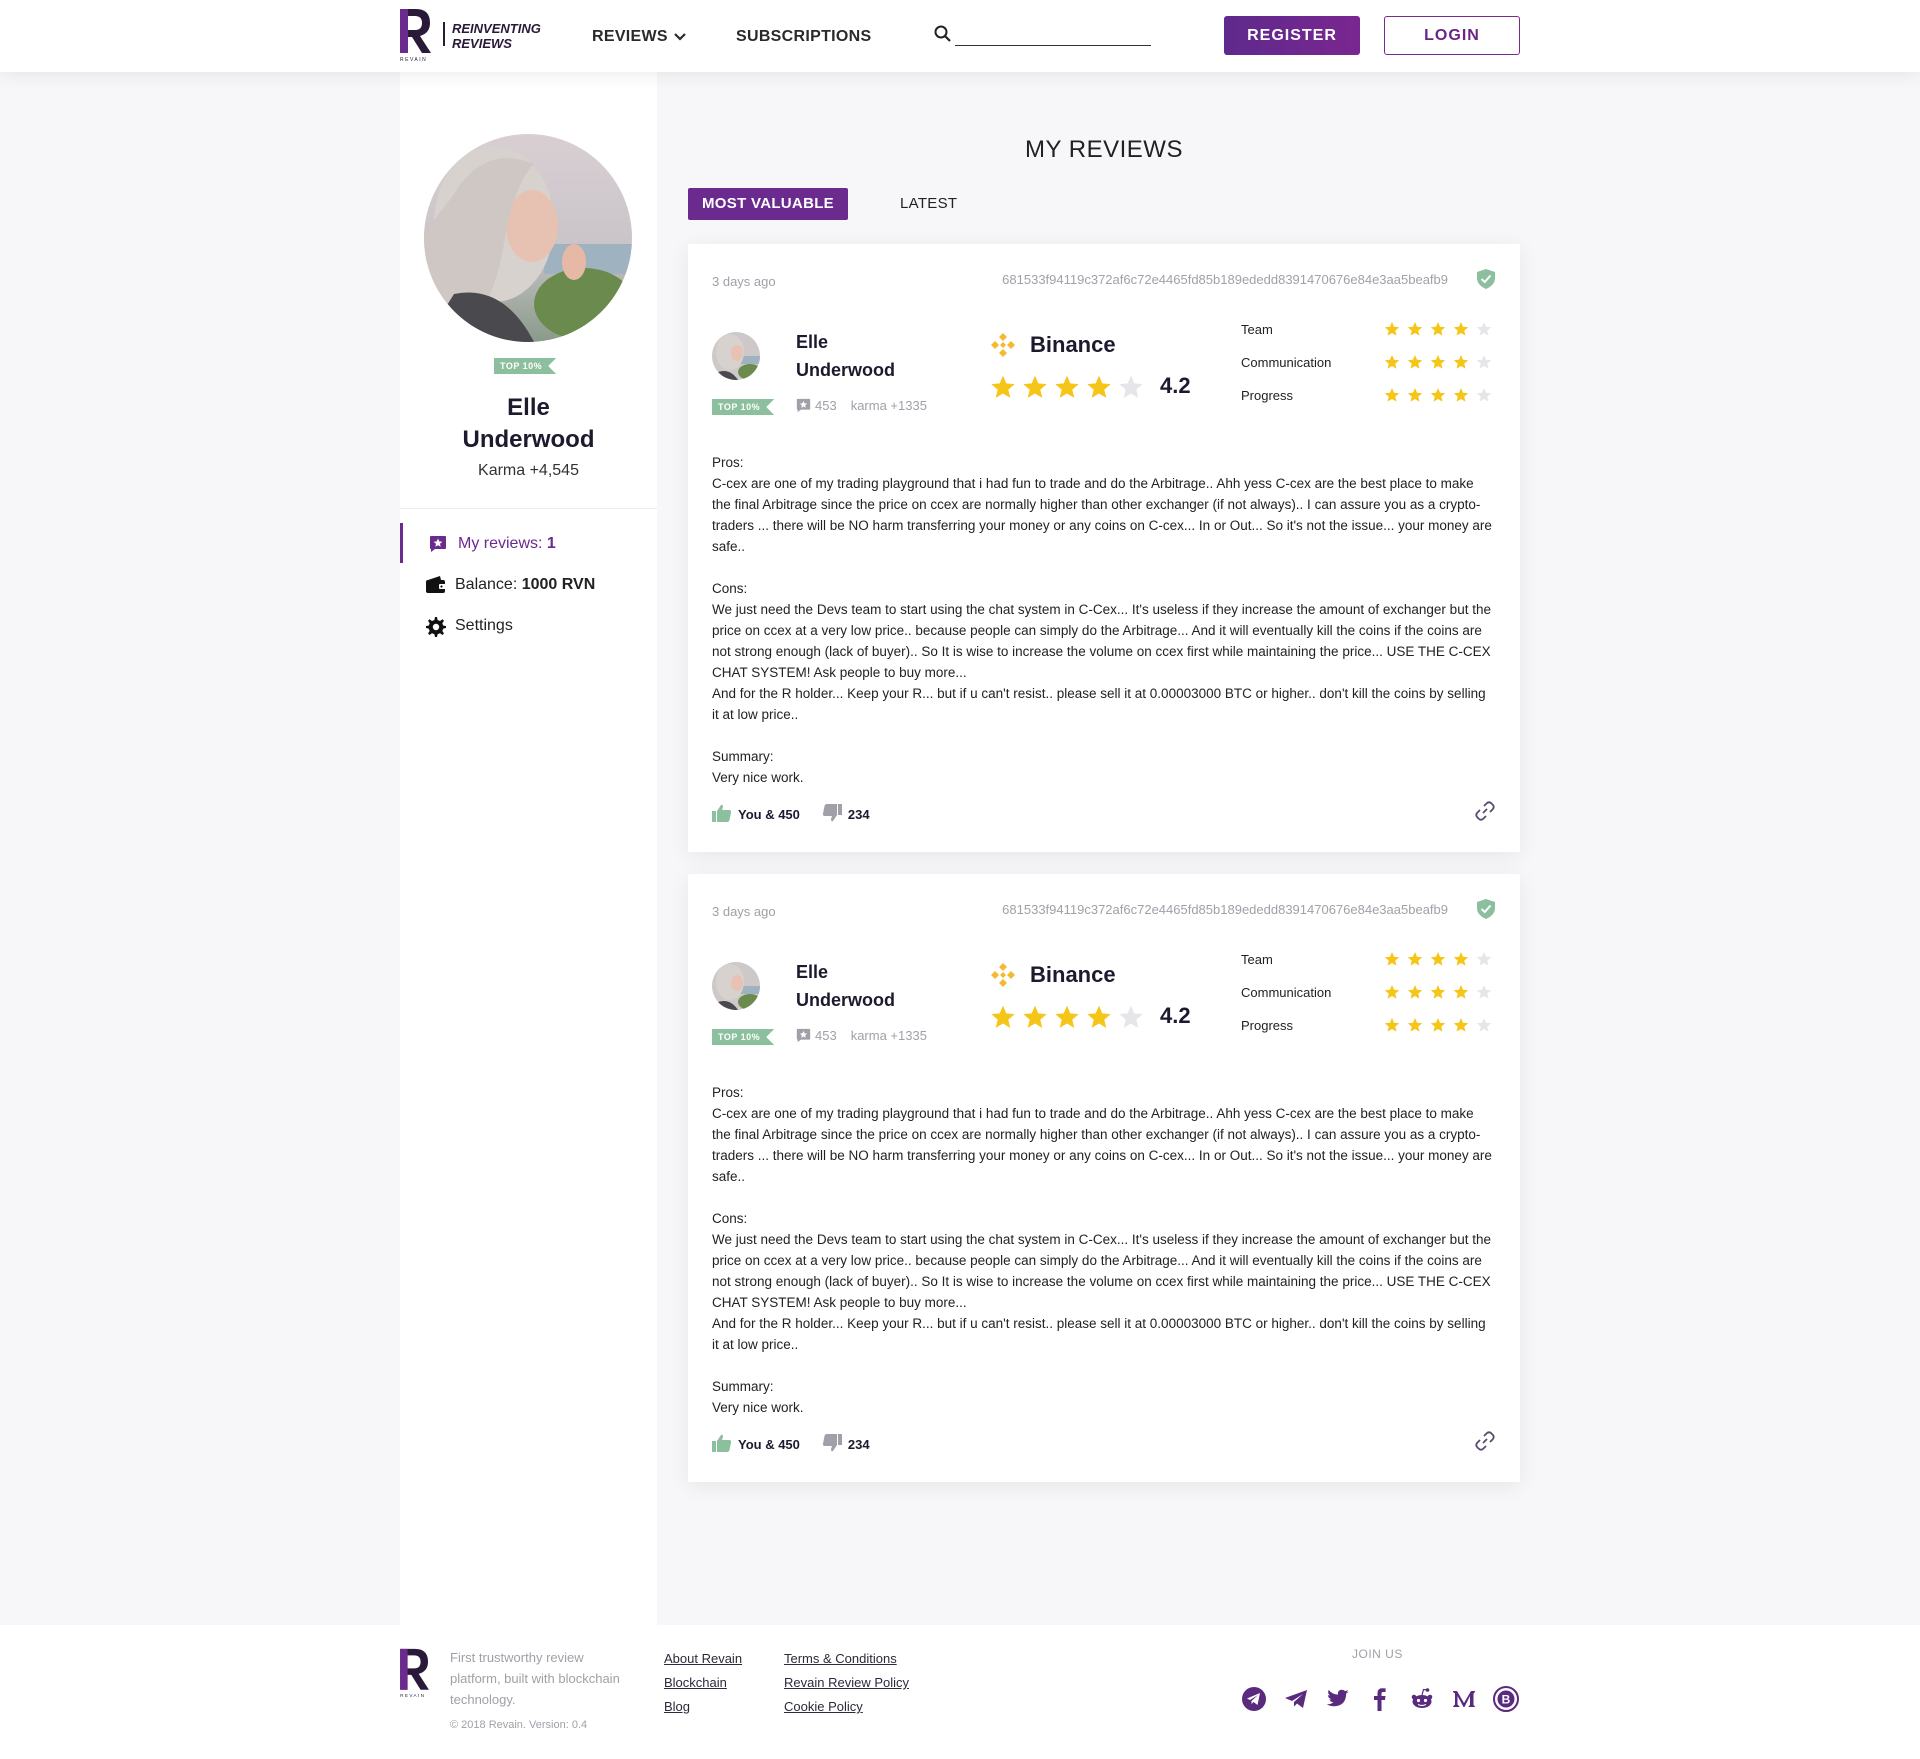 The width and height of the screenshot is (1920, 1759). What do you see at coordinates (1486, 909) in the screenshot?
I see `verified-shield-icon` at bounding box center [1486, 909].